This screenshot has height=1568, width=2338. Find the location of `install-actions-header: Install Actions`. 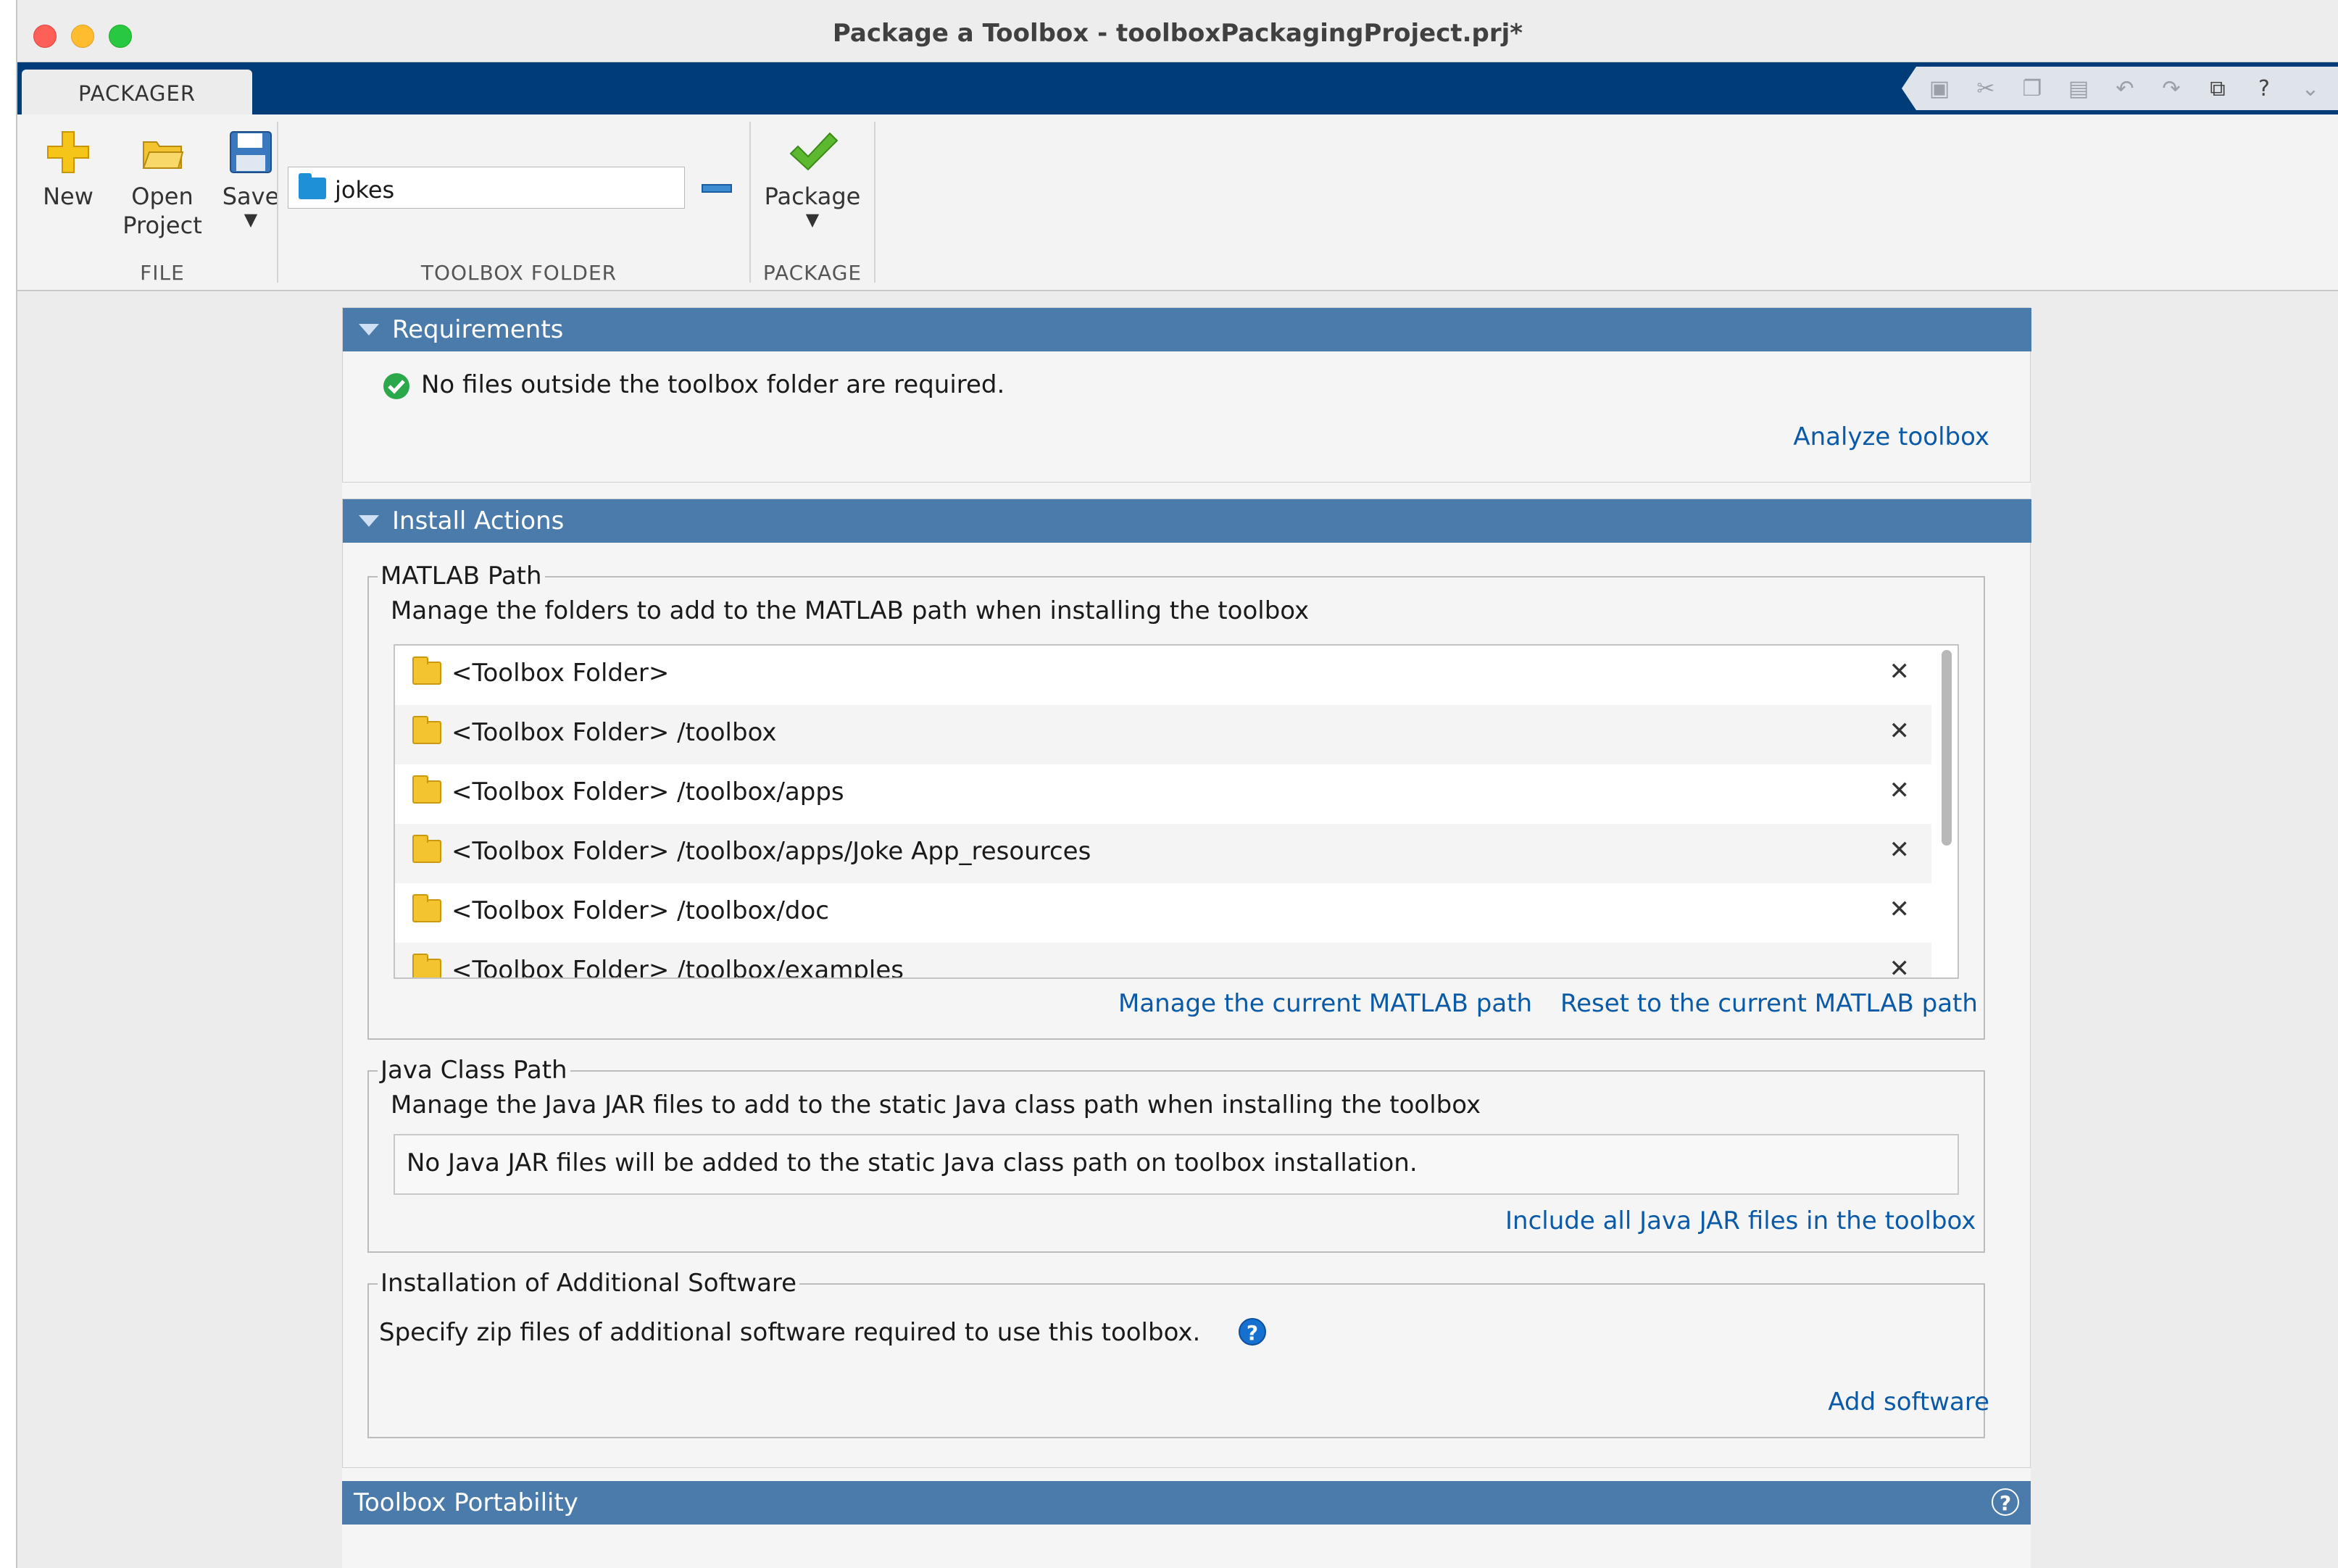

install-actions-header: Install Actions is located at coordinates (1187, 521).